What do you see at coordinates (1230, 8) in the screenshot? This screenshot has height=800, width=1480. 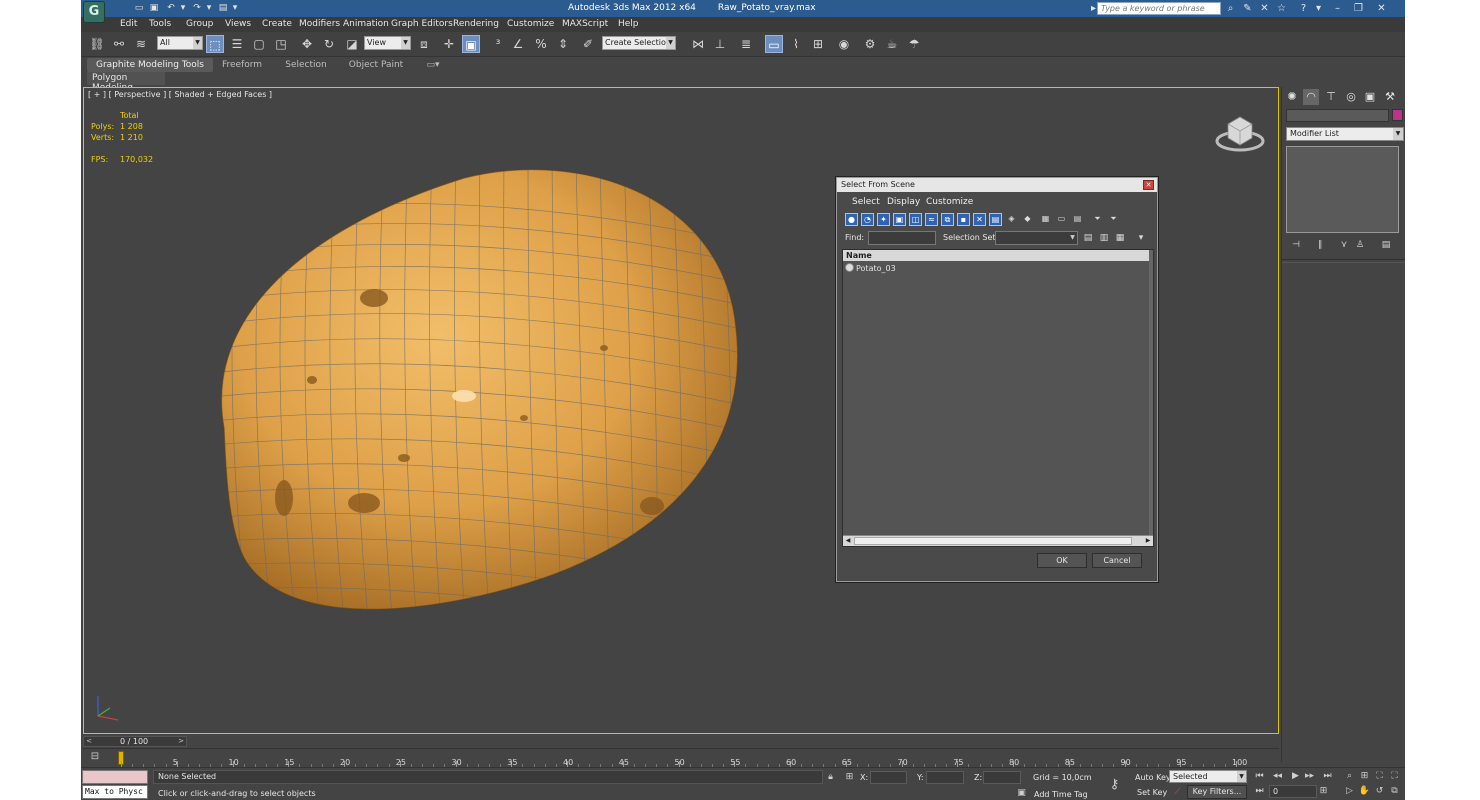 I see `binoculars-icon: ⌕` at bounding box center [1230, 8].